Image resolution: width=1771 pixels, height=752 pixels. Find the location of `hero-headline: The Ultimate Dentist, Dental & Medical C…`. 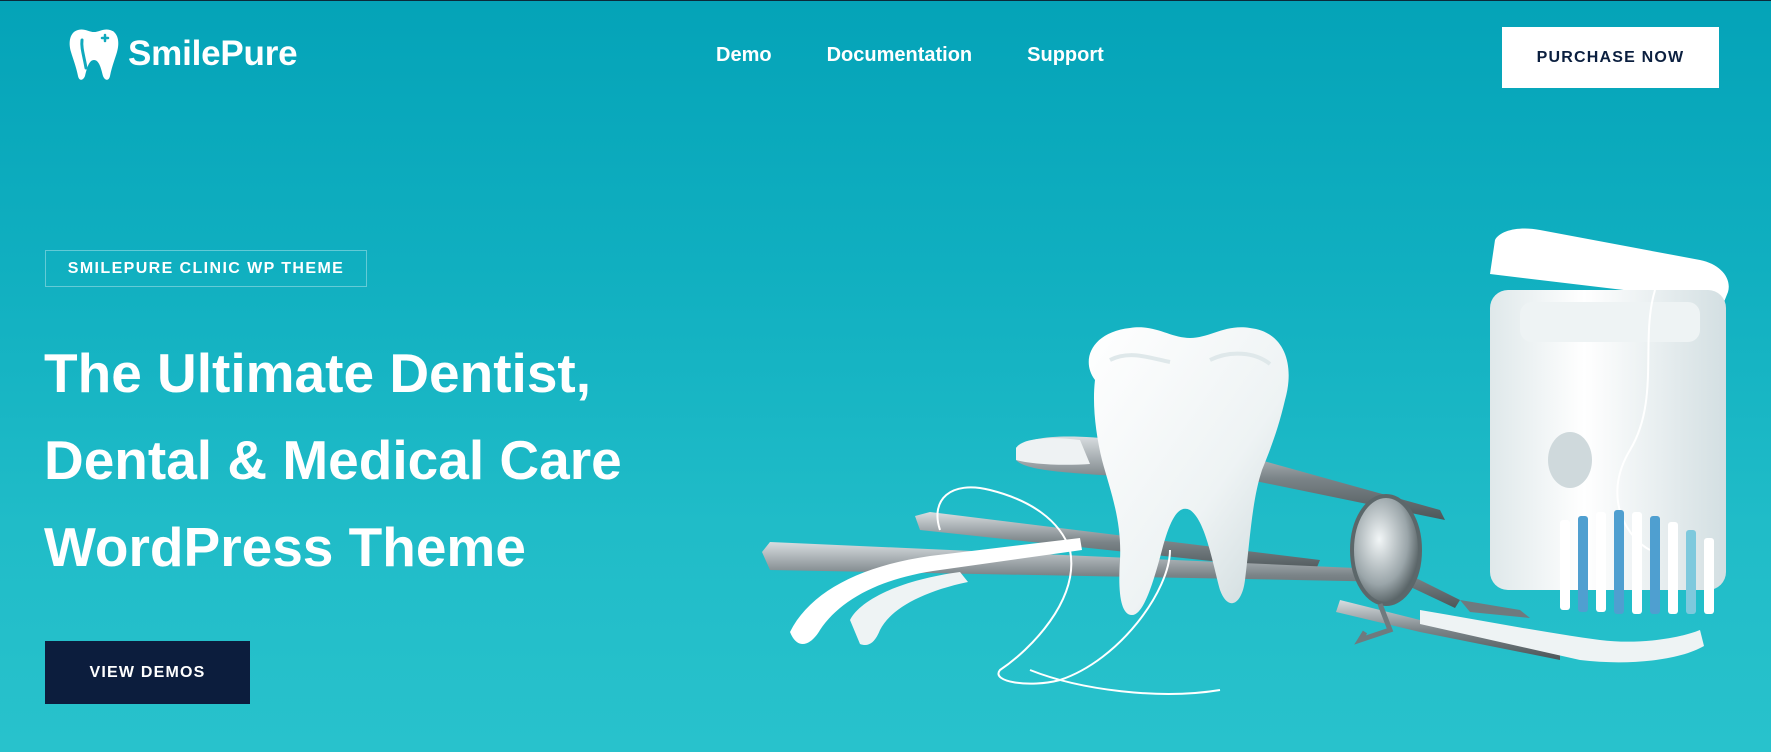

hero-headline: The Ultimate Dentist, Dental & Medical C… is located at coordinates (404, 460).